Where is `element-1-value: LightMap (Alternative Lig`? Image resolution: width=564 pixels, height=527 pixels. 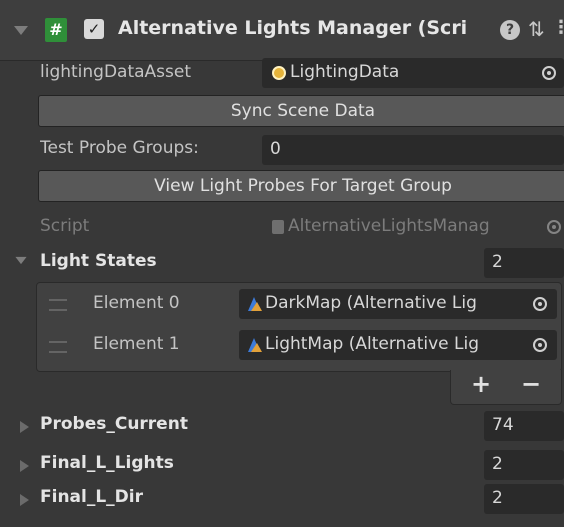
element-1-value: LightMap (Alternative Lig is located at coordinates (372, 344).